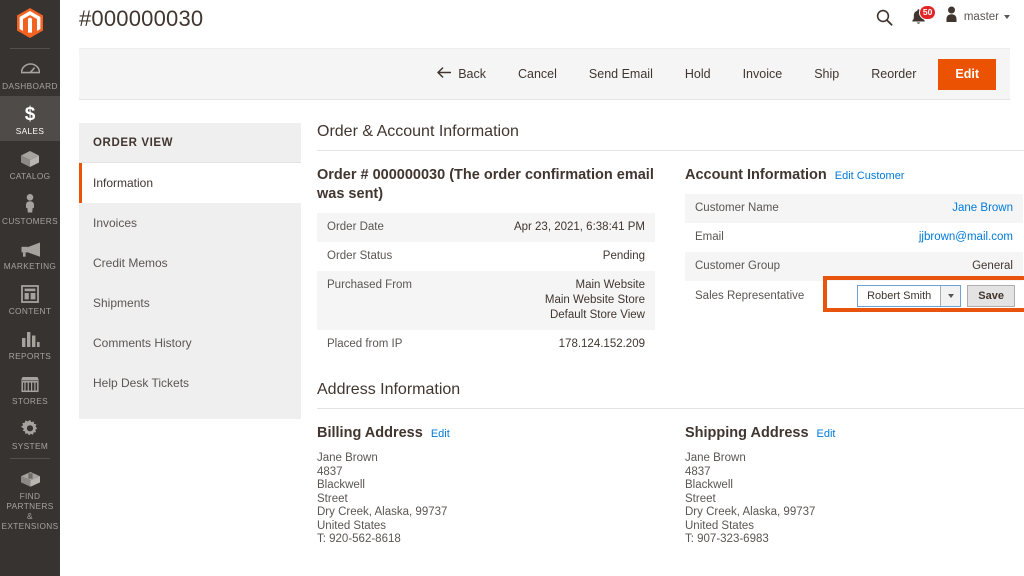 The width and height of the screenshot is (1024, 576). I want to click on account-heading-row: Account Information Edit Customer, so click(854, 175).